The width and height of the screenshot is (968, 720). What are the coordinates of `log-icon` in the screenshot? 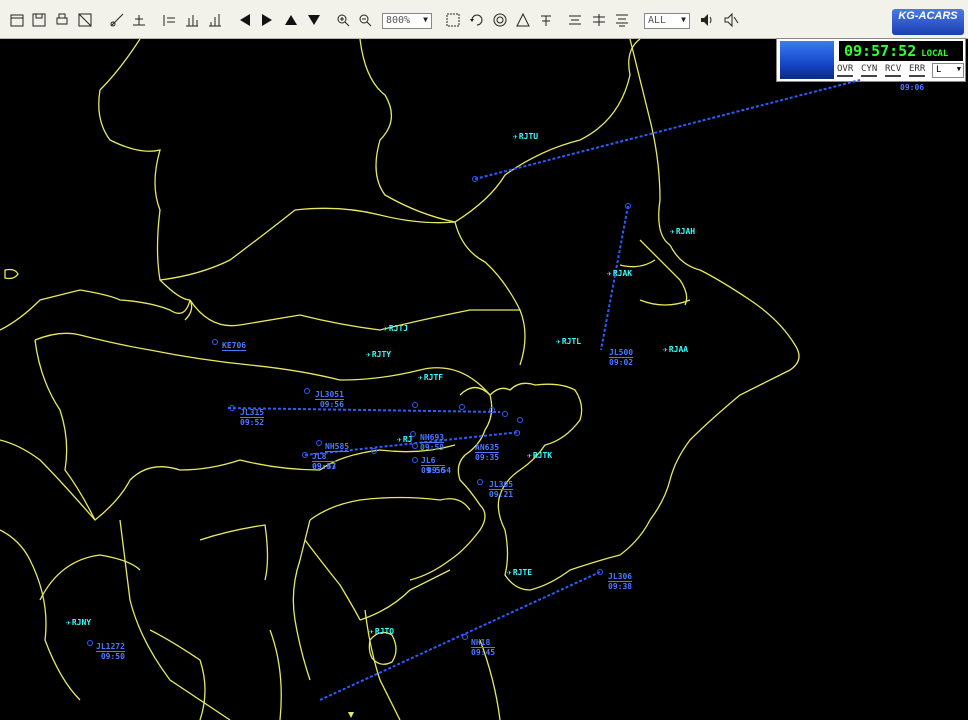 It's located at (622, 20).